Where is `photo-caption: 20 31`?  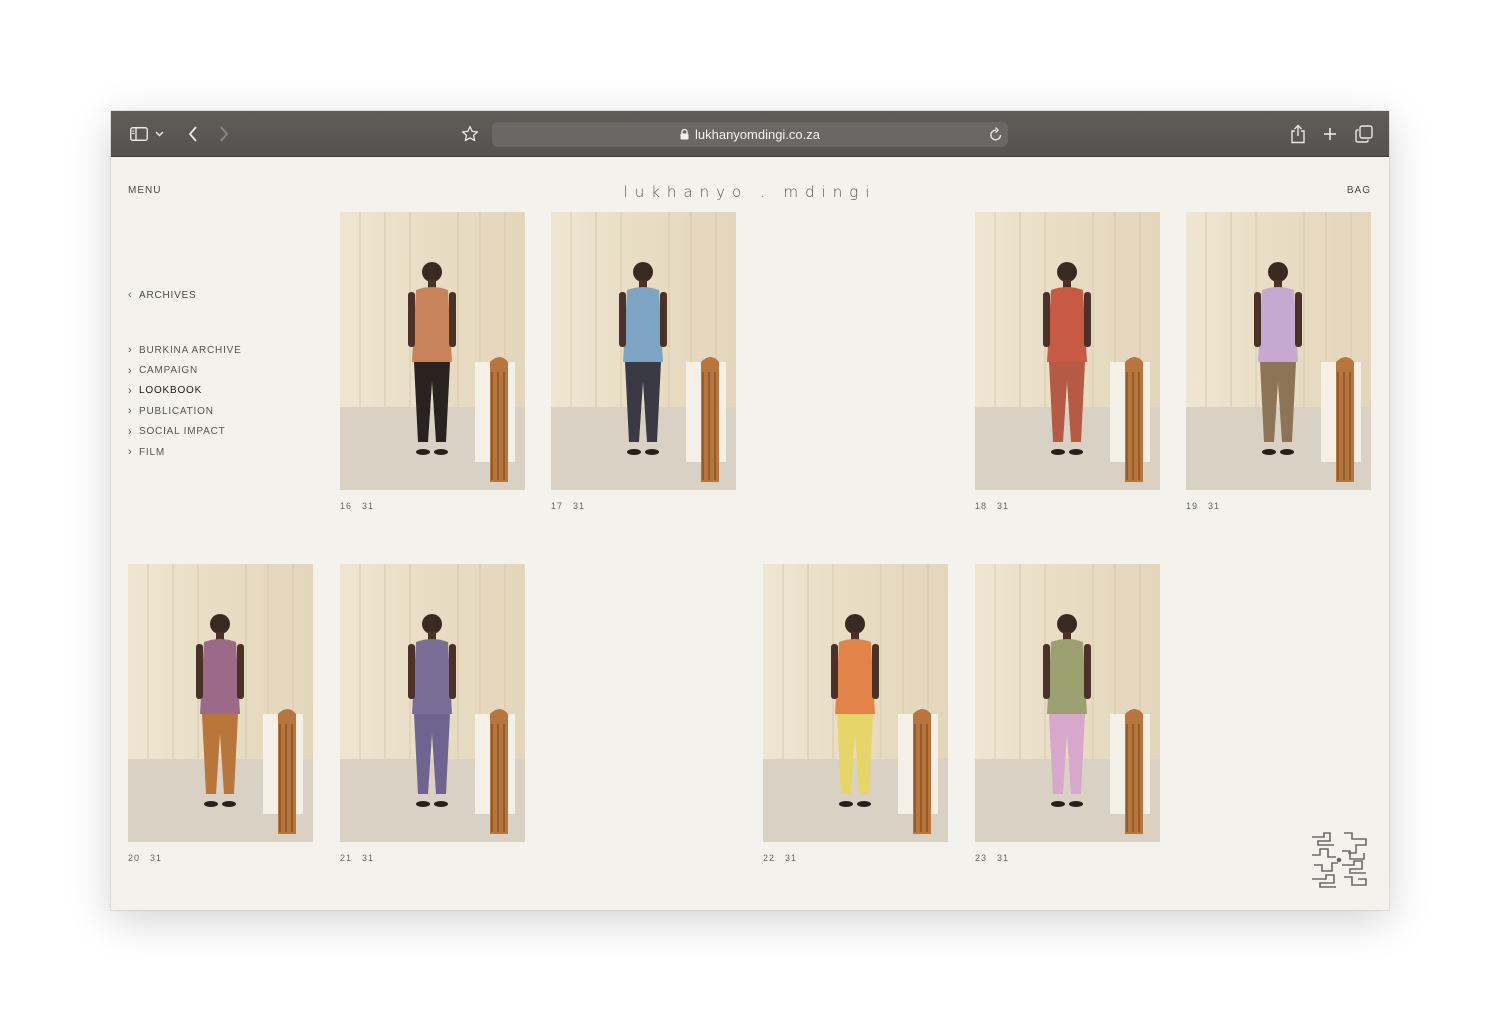 photo-caption: 20 31 is located at coordinates (145, 858).